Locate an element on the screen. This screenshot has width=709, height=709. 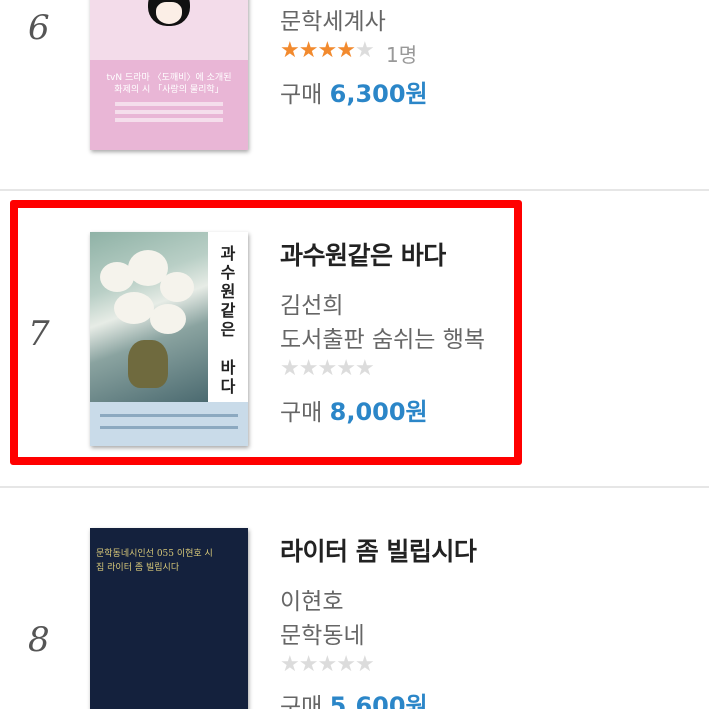
cover-text-line2: 화제의 시 「사랑의 물리학」 is located at coordinates (169, 90).